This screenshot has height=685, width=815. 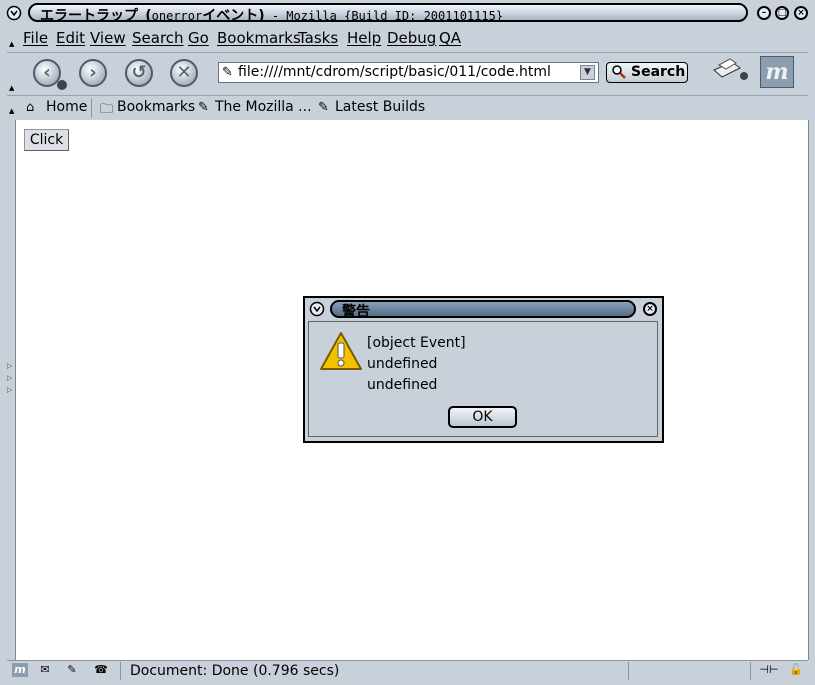 What do you see at coordinates (89, 16) in the screenshot?
I see `title-jp: エラートラップ` at bounding box center [89, 16].